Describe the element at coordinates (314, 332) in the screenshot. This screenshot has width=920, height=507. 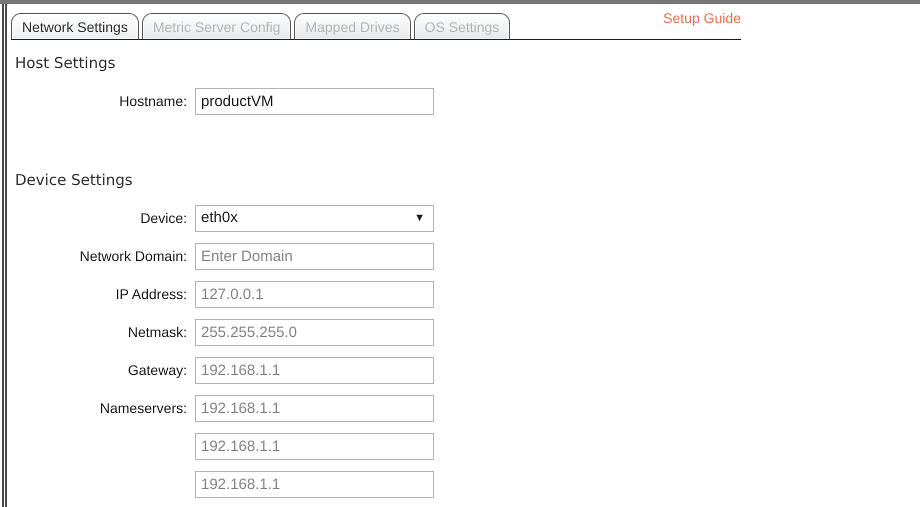
I see `input-field: 255.255.255.0` at that location.